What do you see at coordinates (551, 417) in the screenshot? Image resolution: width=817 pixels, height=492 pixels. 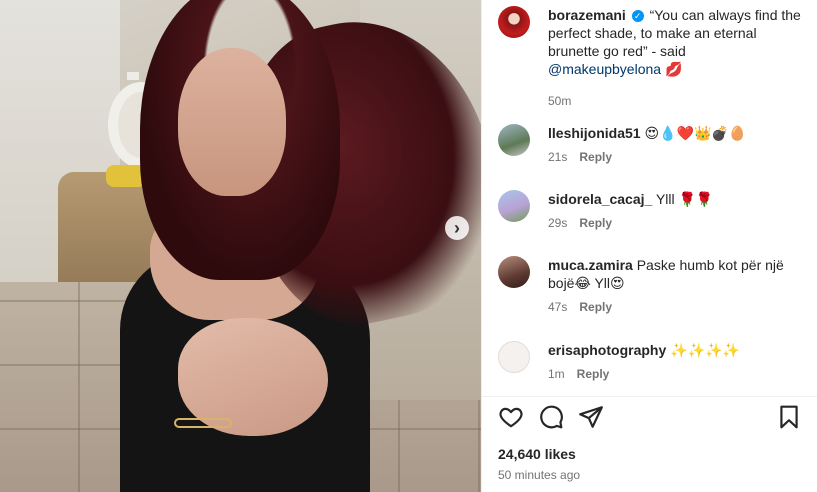 I see `comment-icon` at bounding box center [551, 417].